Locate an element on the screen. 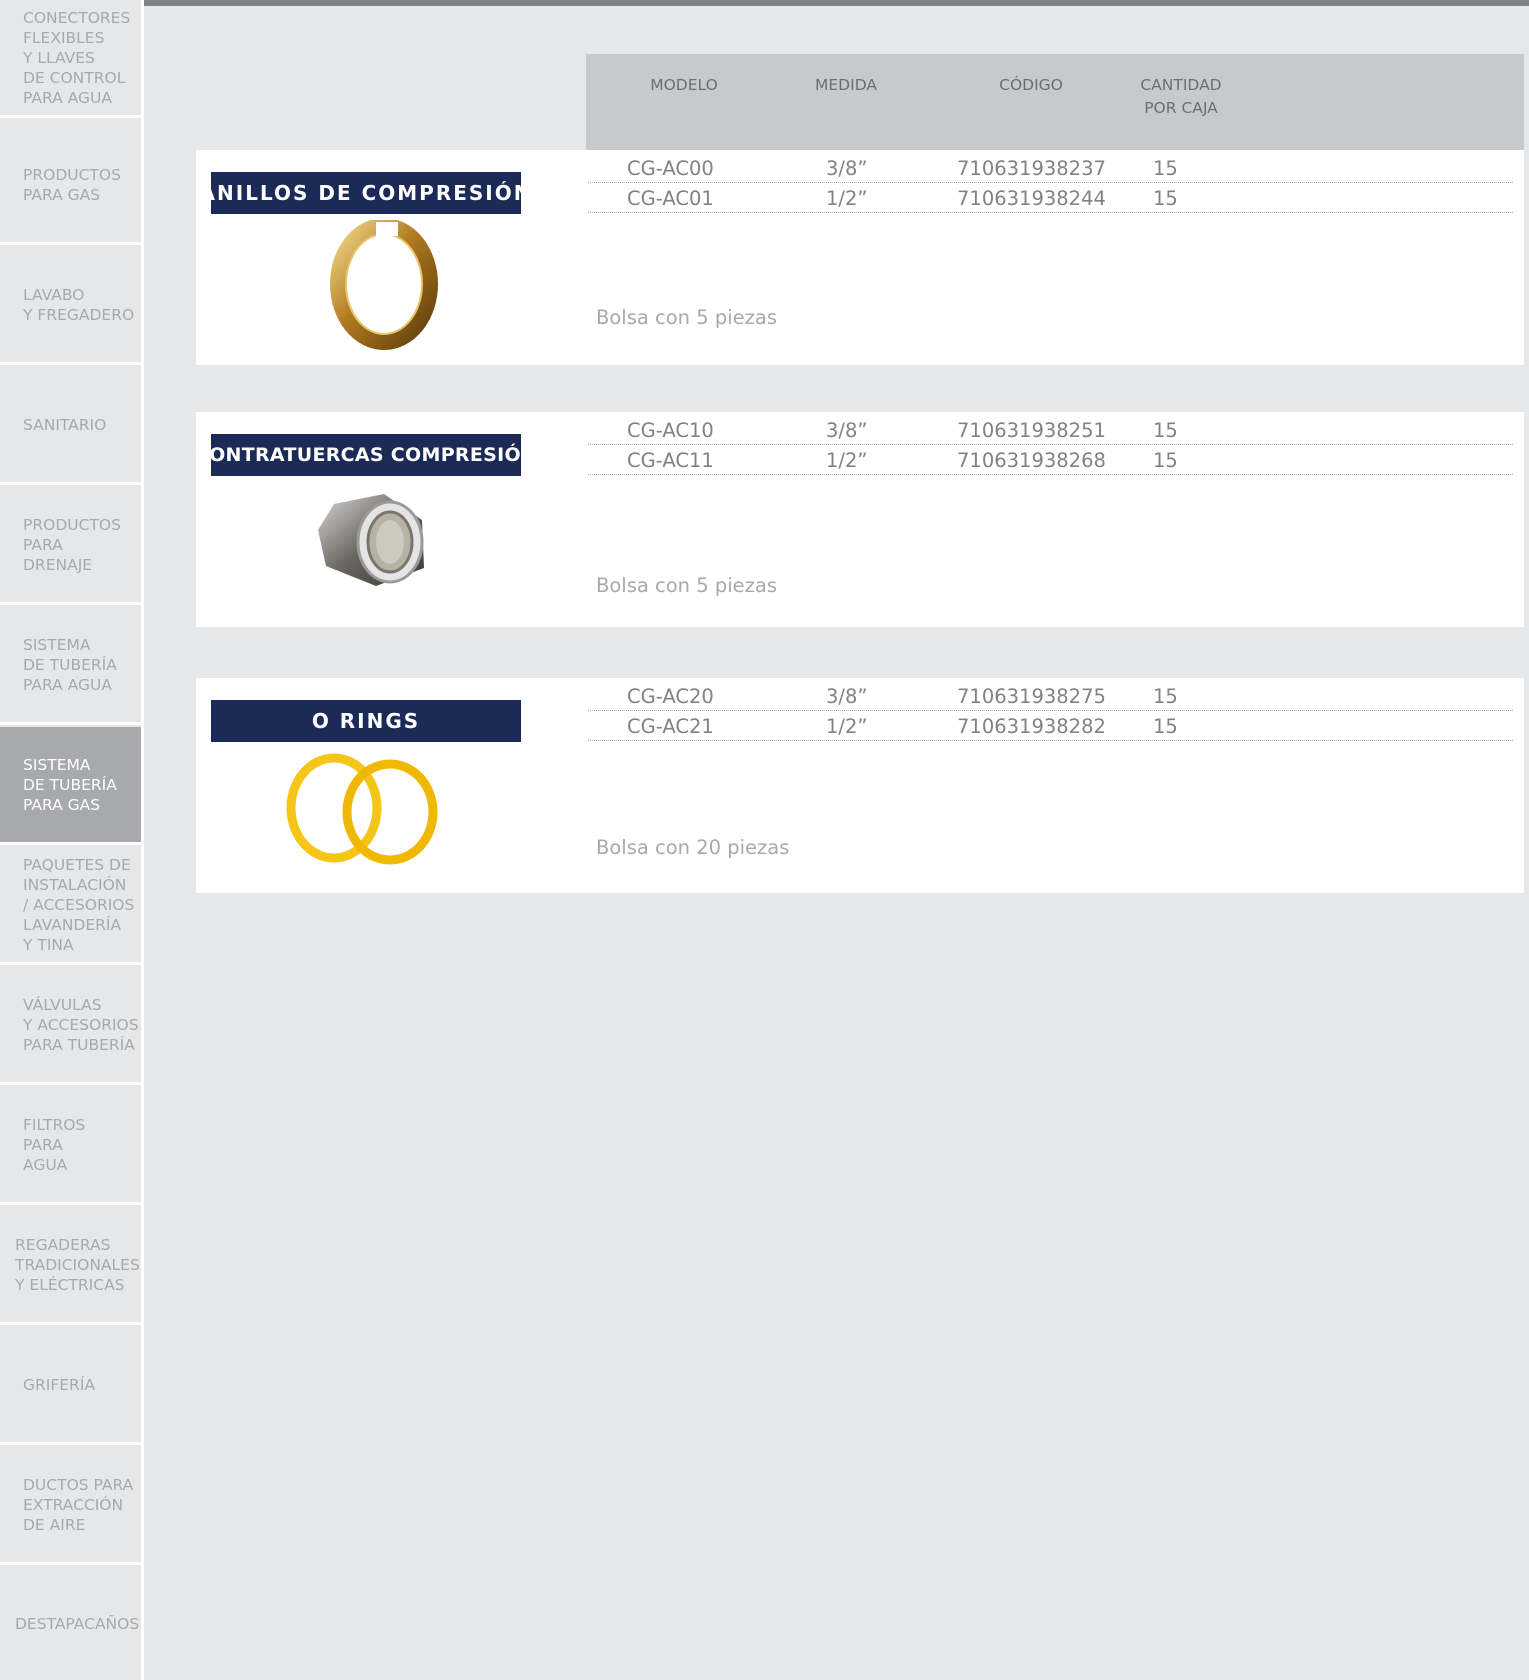  cell-modelo: CG-AC00 is located at coordinates (670, 168).